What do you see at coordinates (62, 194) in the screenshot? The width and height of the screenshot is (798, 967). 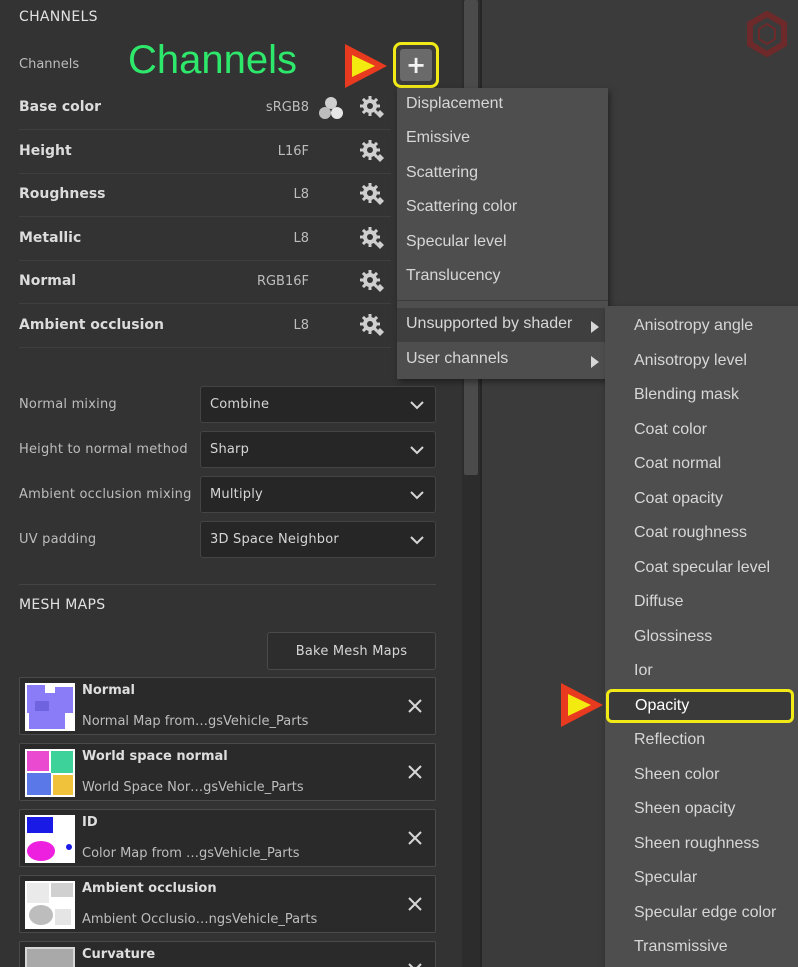 I see `channel-name: Roughness` at bounding box center [62, 194].